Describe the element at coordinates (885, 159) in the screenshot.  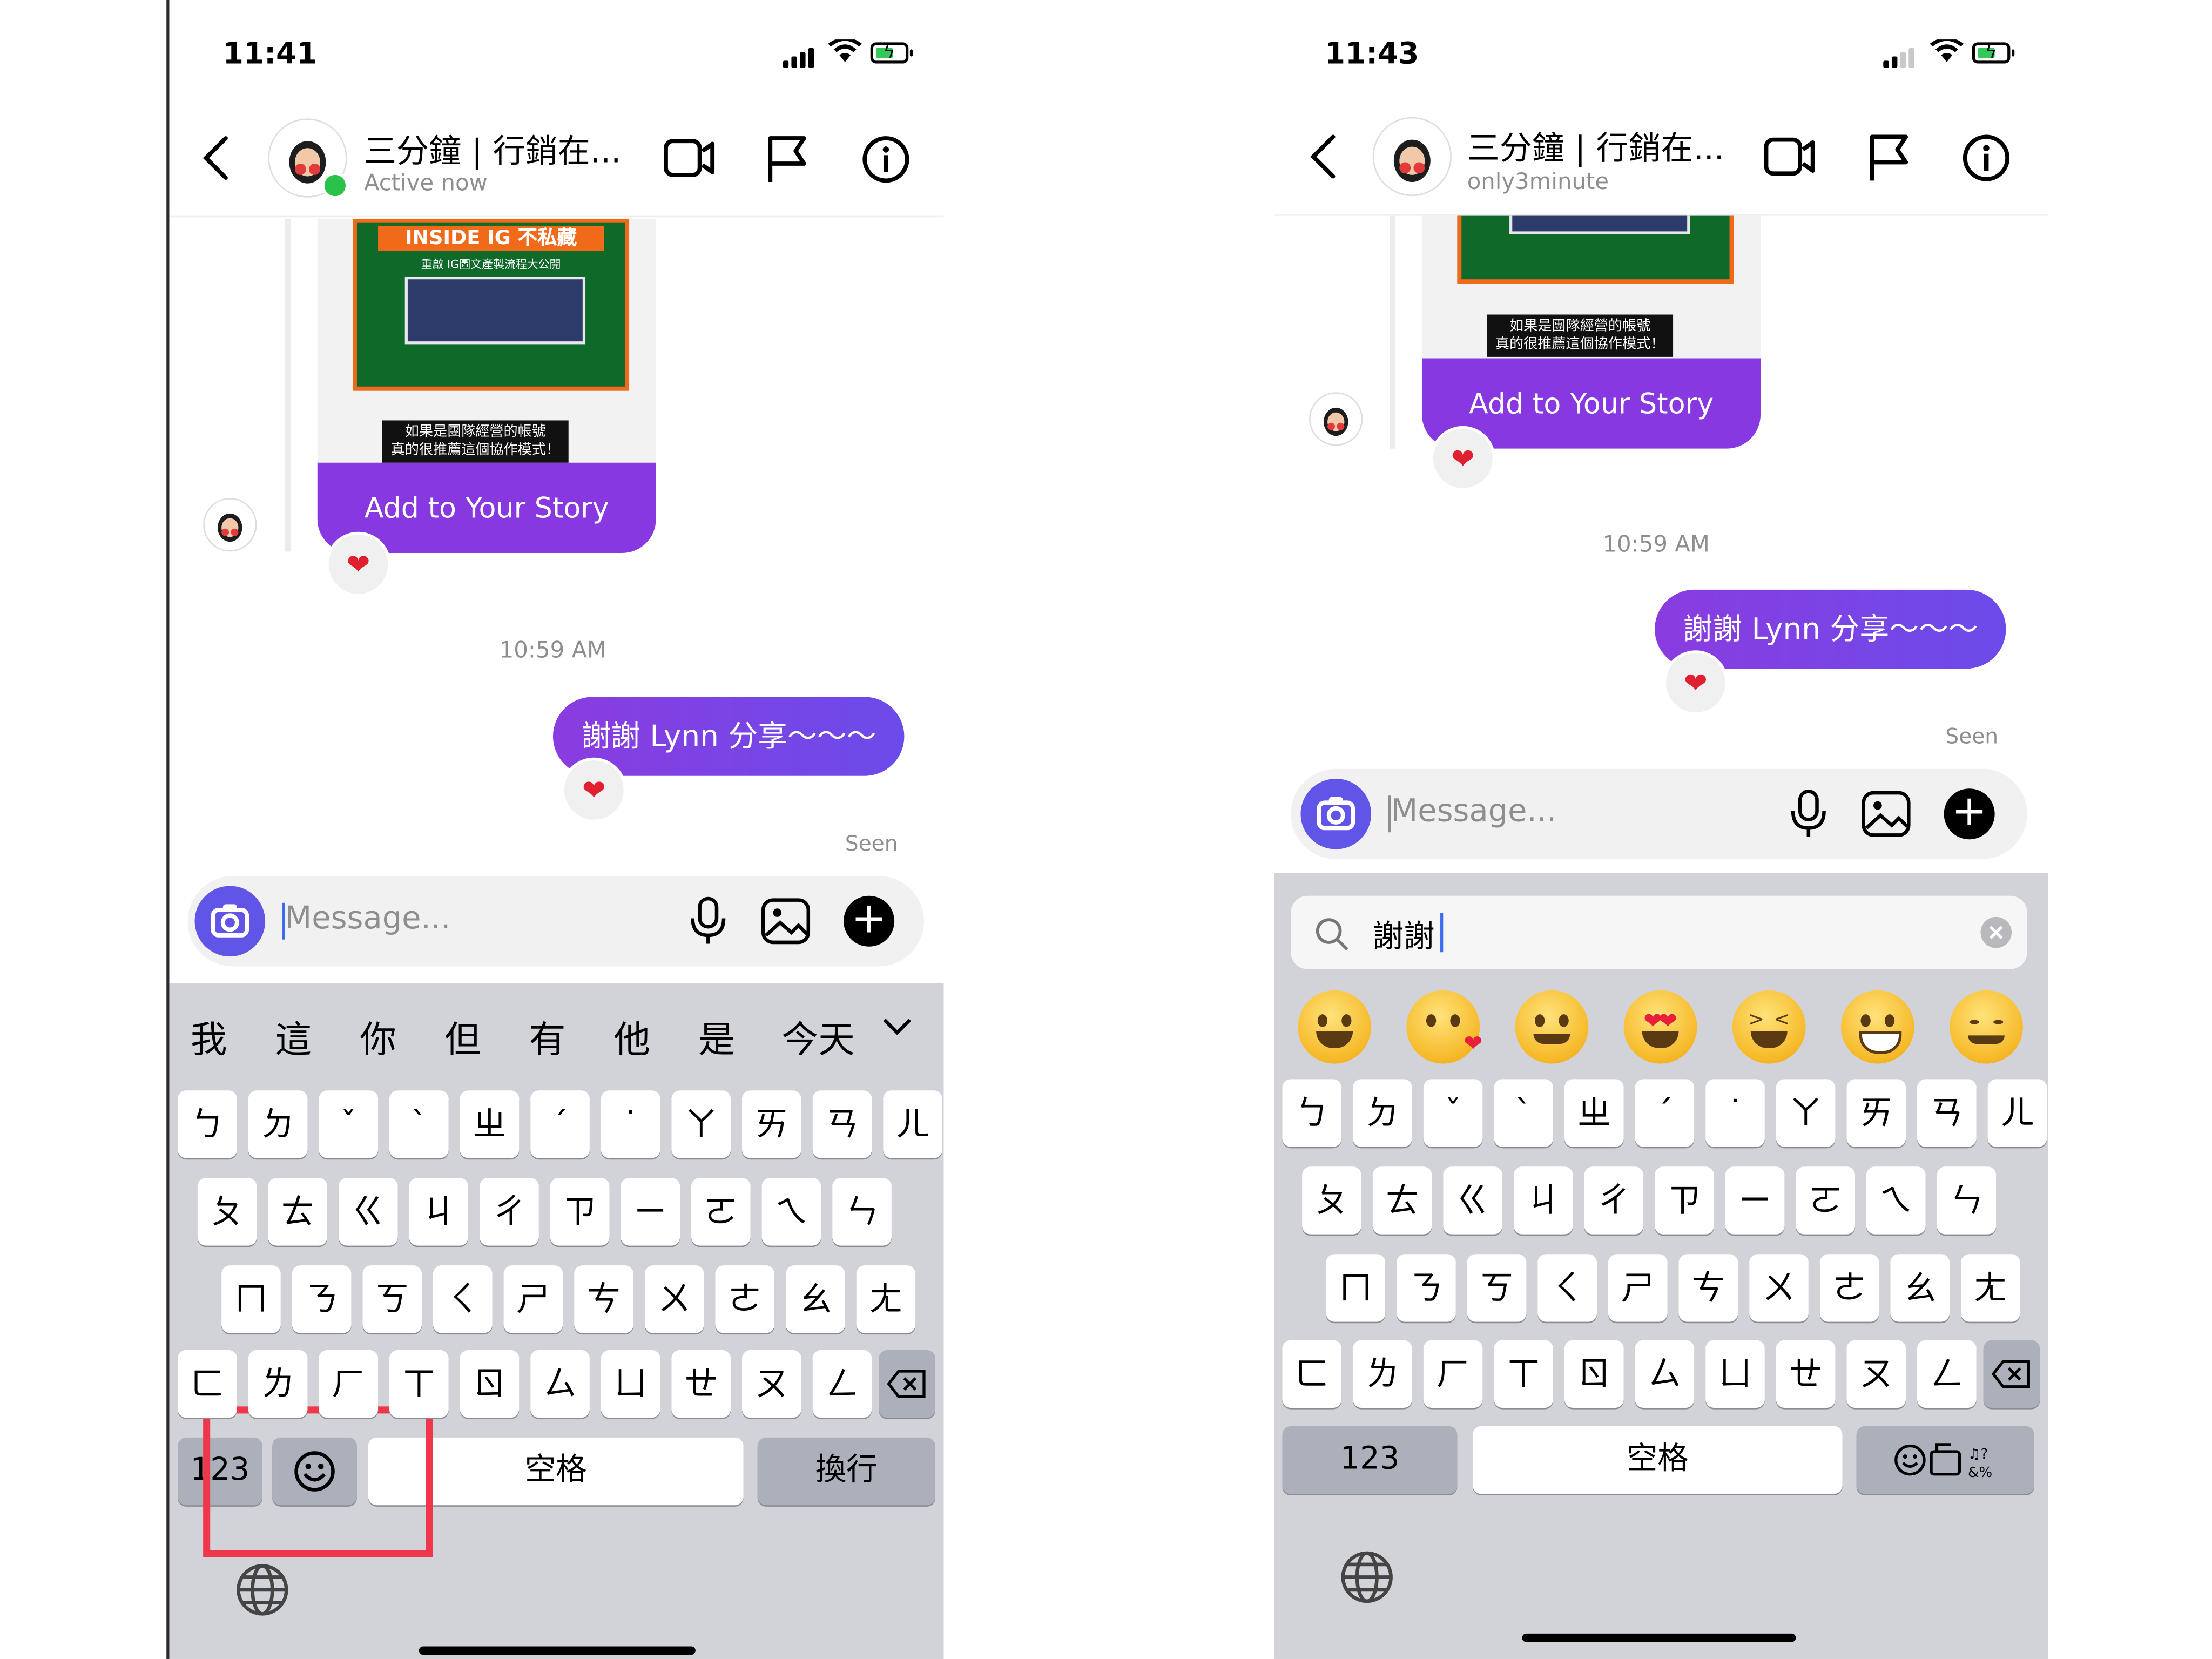
I see `info-icon` at that location.